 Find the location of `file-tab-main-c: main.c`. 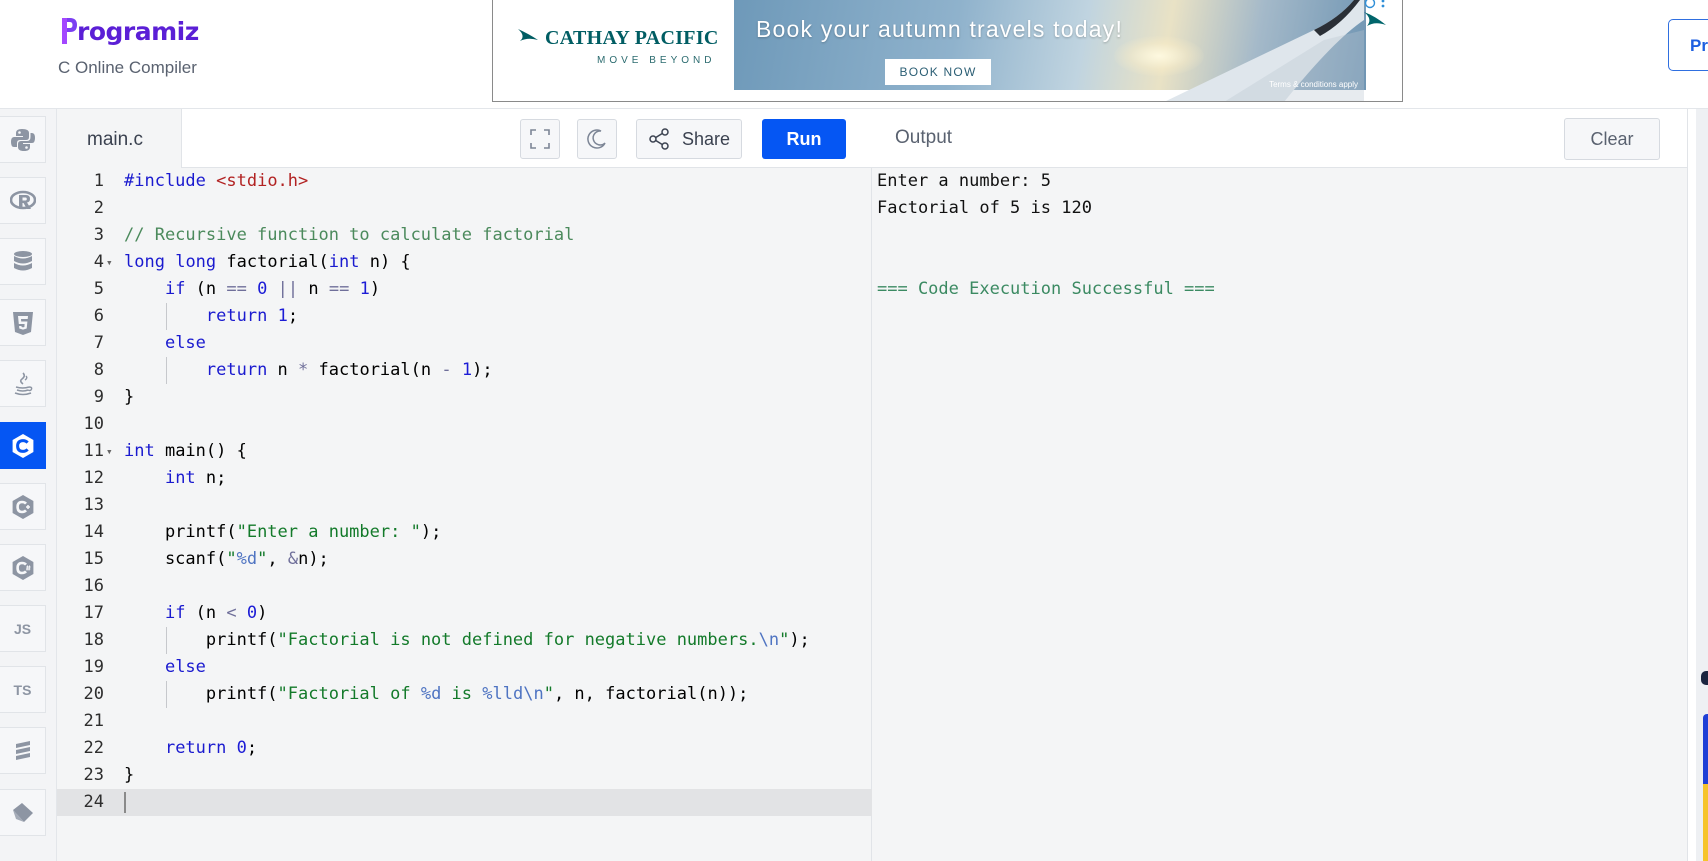

file-tab-main-c: main.c is located at coordinates (119, 138).